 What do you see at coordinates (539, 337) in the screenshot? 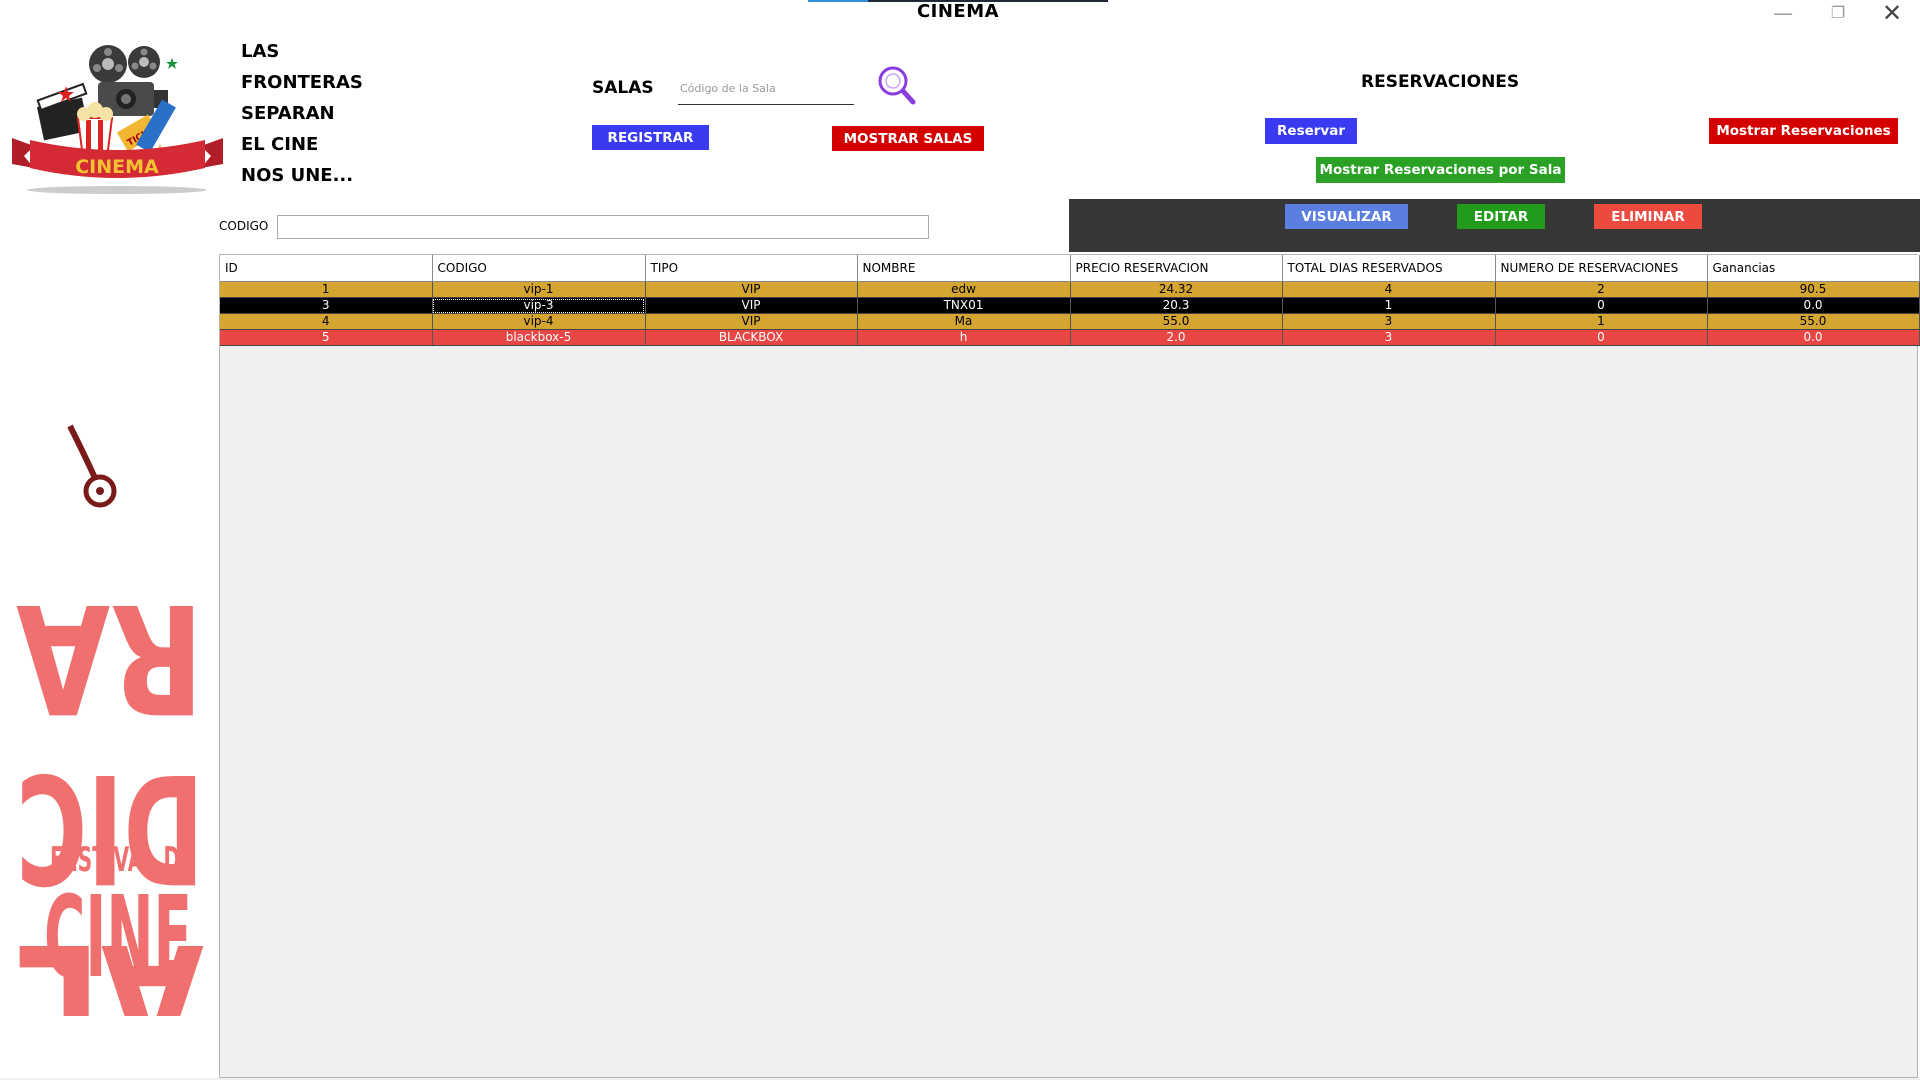
I see `table-cell: blackbox-5` at bounding box center [539, 337].